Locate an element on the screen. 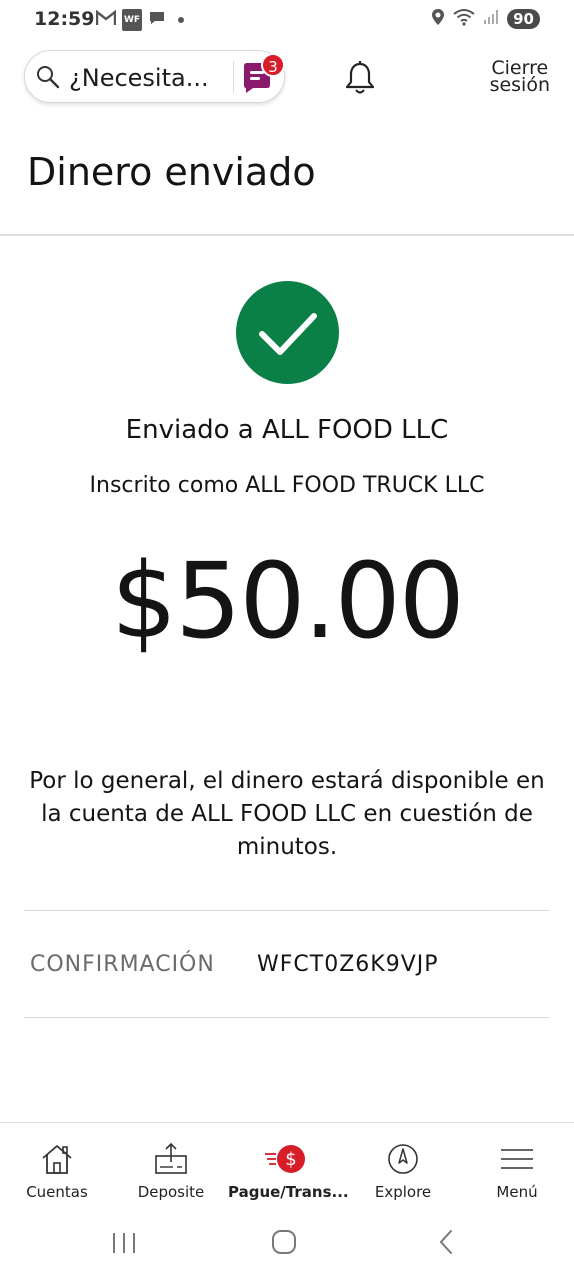 The height and width of the screenshot is (1280, 574). success-checkmark-icon is located at coordinates (287, 332).